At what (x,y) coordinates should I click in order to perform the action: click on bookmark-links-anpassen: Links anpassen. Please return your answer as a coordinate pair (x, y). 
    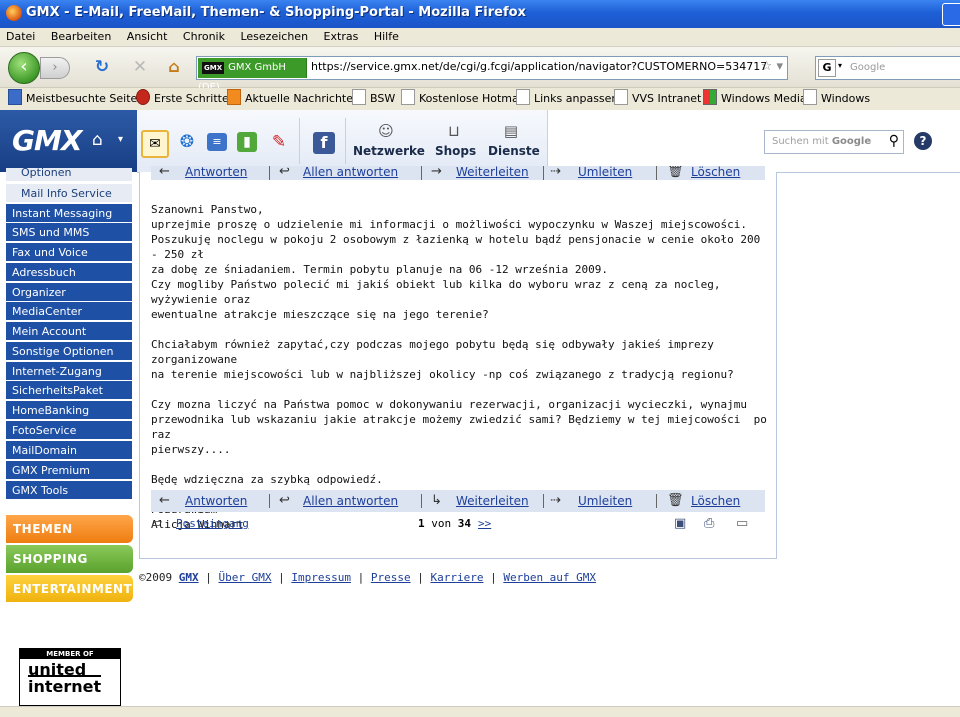
    Looking at the image, I should click on (567, 99).